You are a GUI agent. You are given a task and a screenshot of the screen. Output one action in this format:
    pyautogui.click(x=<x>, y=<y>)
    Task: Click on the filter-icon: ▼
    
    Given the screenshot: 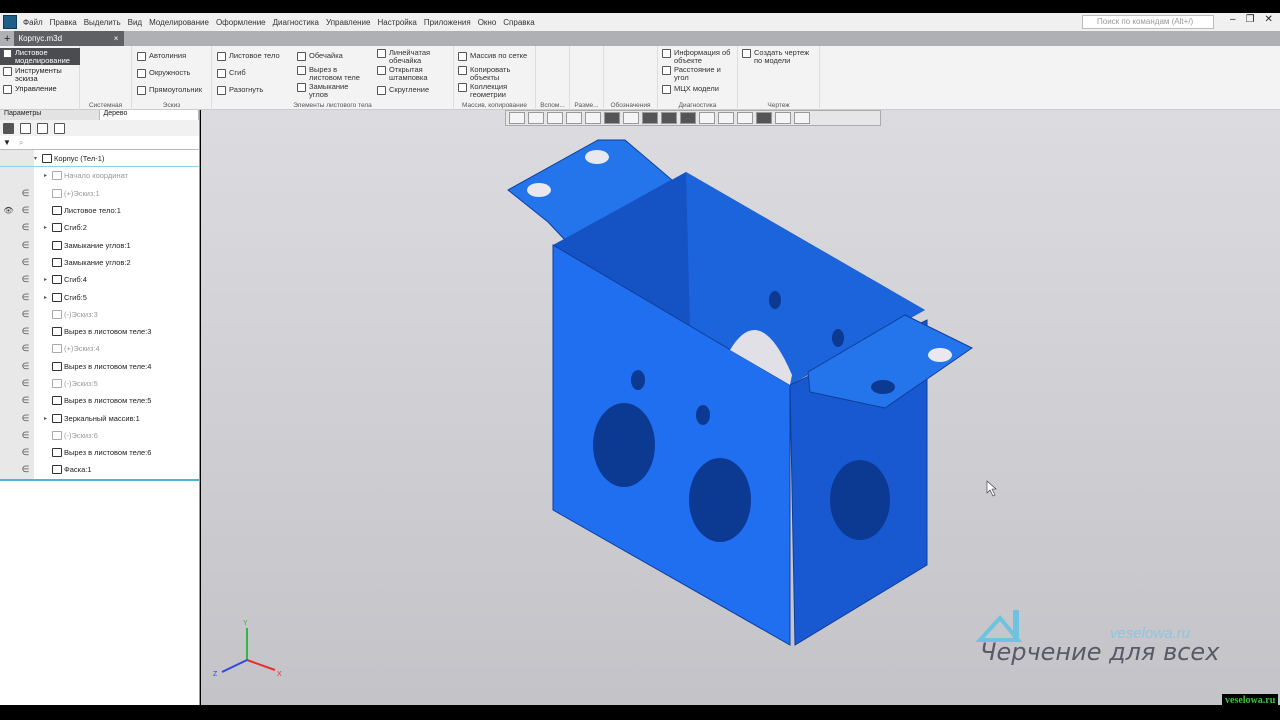 What is the action you would take?
    pyautogui.click(x=7, y=142)
    